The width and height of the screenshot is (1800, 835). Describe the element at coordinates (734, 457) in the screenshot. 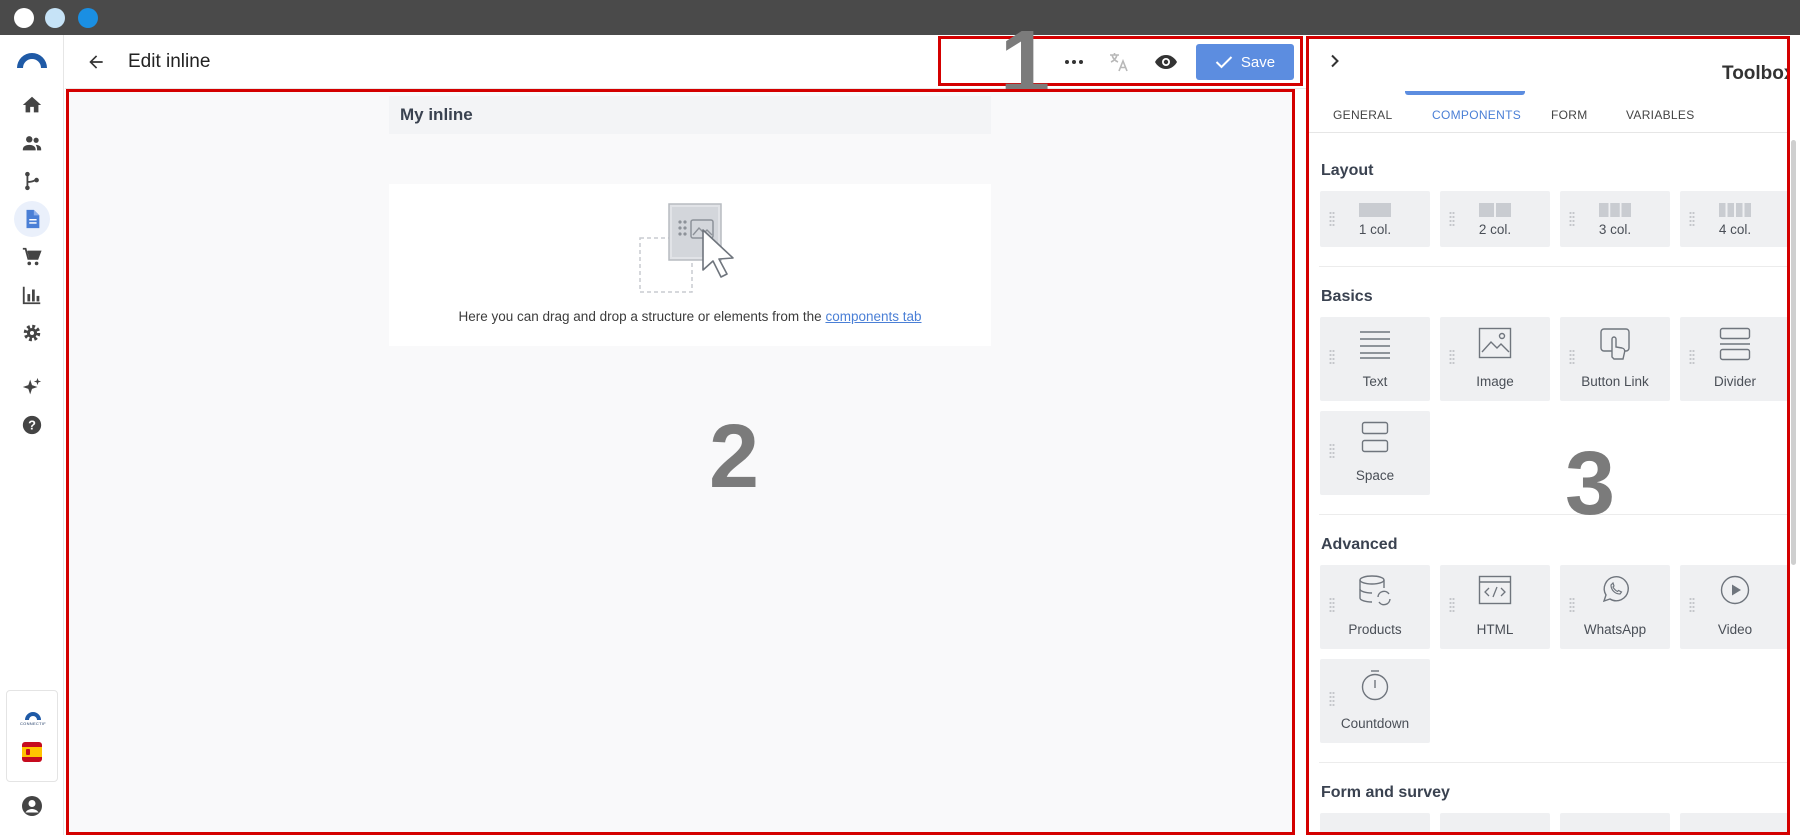

I see `annotation-number-2: 2` at that location.